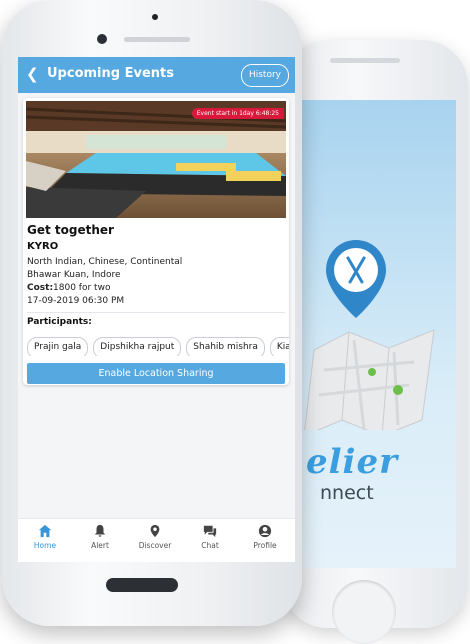  I want to click on participant-chip: Kiar, so click(279, 346).